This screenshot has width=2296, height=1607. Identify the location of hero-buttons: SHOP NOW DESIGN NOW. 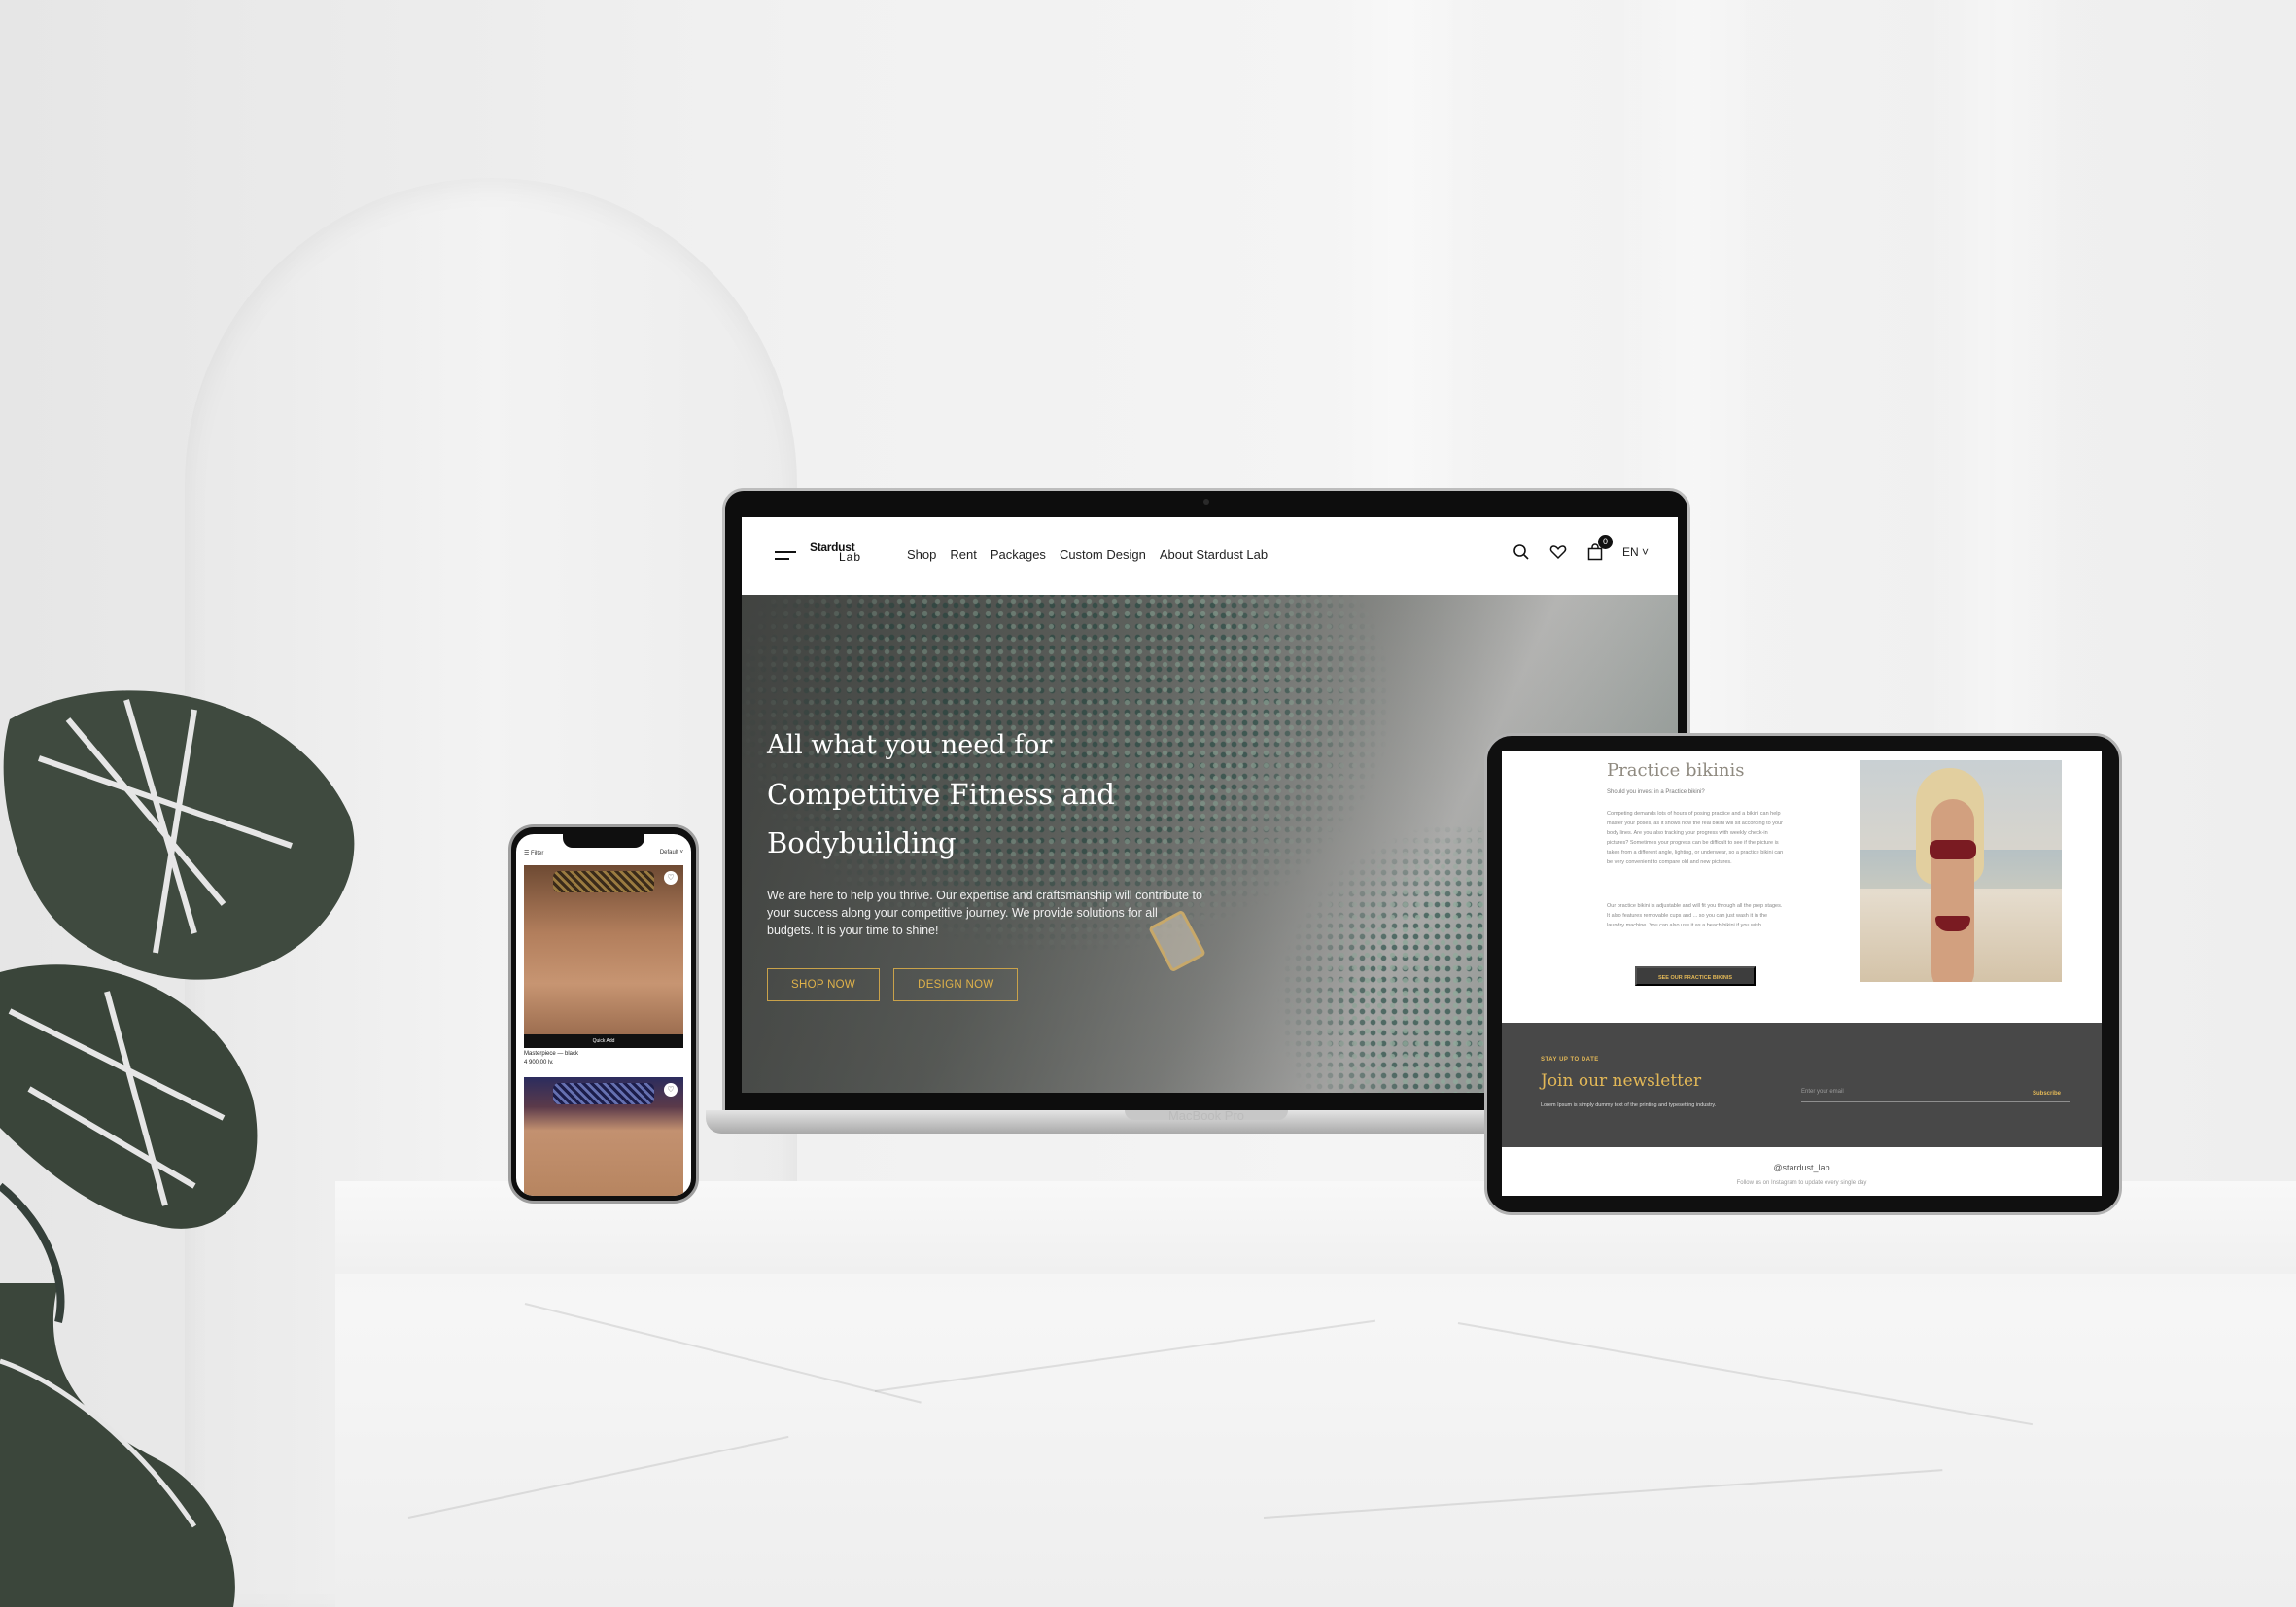
(893, 984).